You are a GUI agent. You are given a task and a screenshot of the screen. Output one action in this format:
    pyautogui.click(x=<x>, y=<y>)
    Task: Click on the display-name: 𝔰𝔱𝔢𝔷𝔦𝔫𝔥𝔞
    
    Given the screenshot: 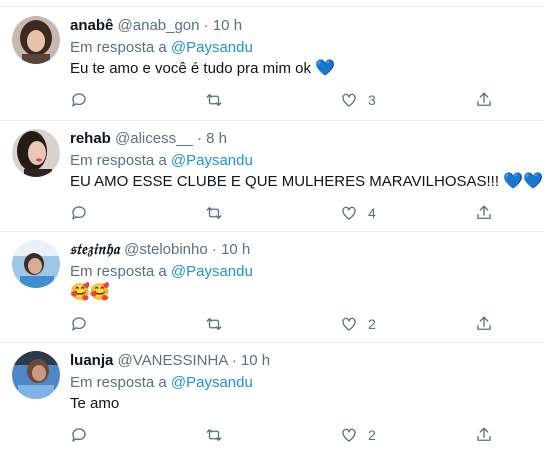 What is the action you would take?
    pyautogui.click(x=95, y=249)
    